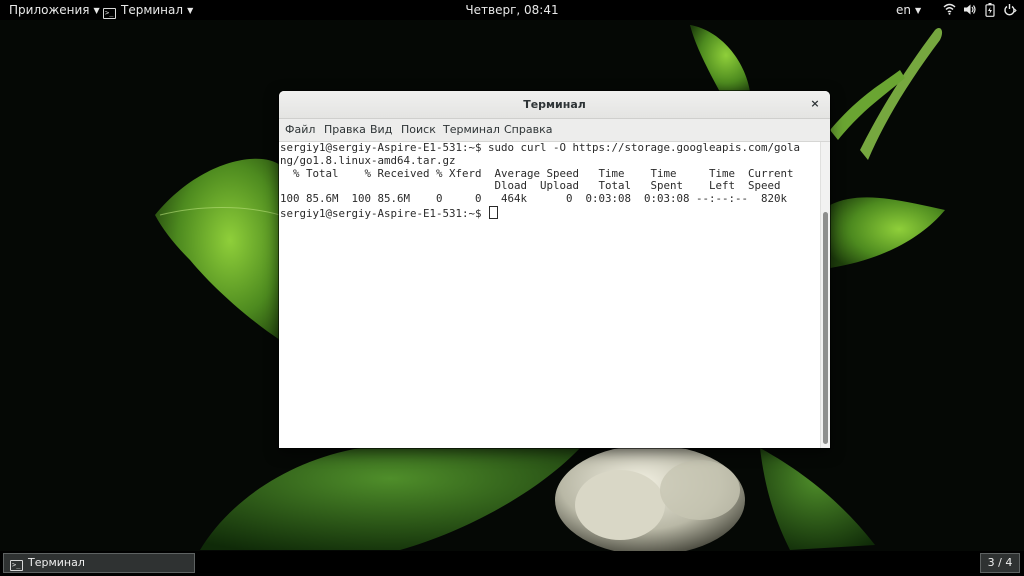  Describe the element at coordinates (1010, 9) in the screenshot. I see `power-icon` at that location.